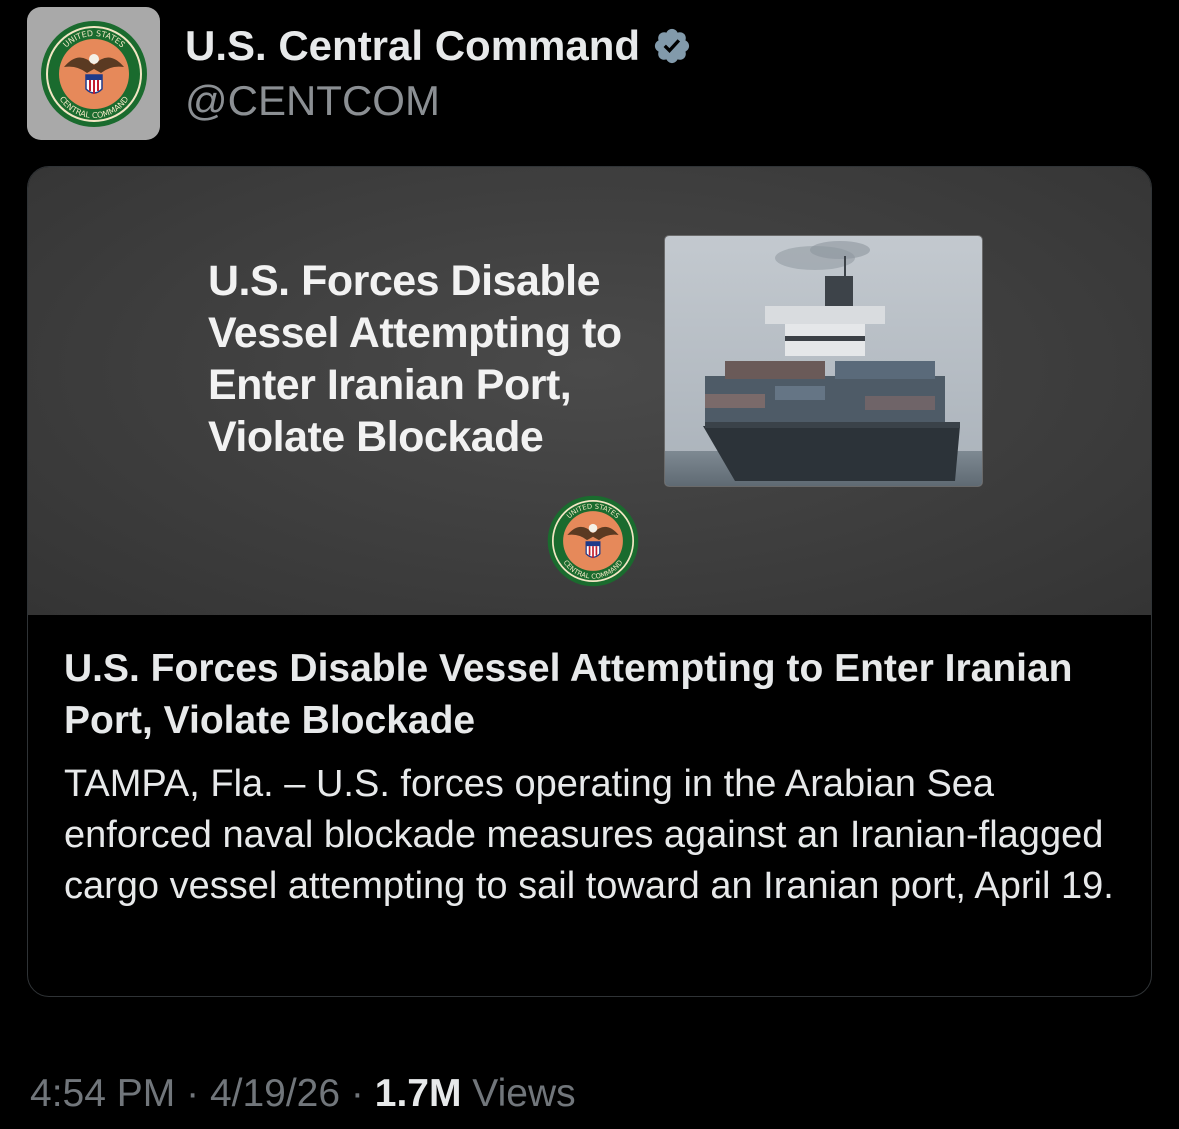 This screenshot has width=1179, height=1129. I want to click on author-handle: @CENTCOM, so click(312, 101).